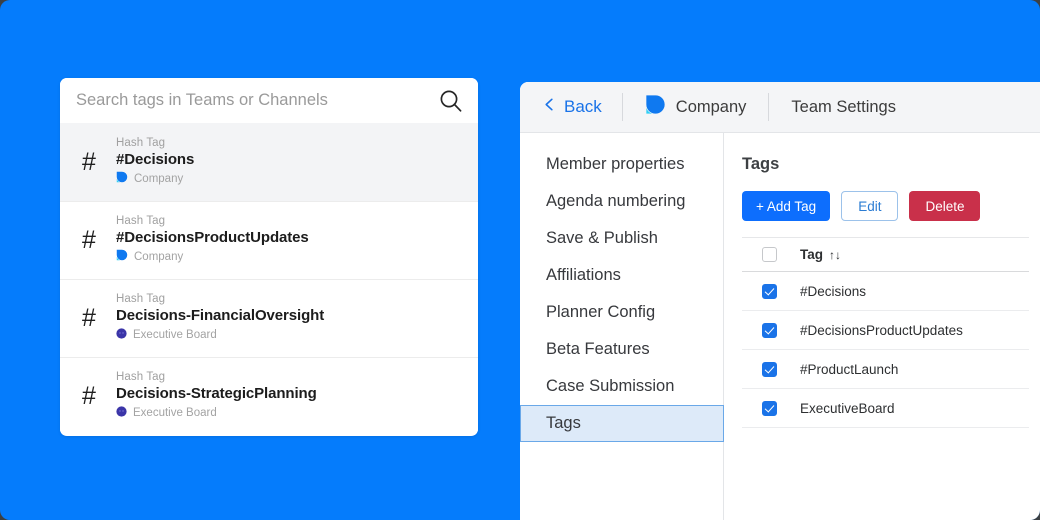 This screenshot has width=1040, height=520. I want to click on search-bar, so click(269, 100).